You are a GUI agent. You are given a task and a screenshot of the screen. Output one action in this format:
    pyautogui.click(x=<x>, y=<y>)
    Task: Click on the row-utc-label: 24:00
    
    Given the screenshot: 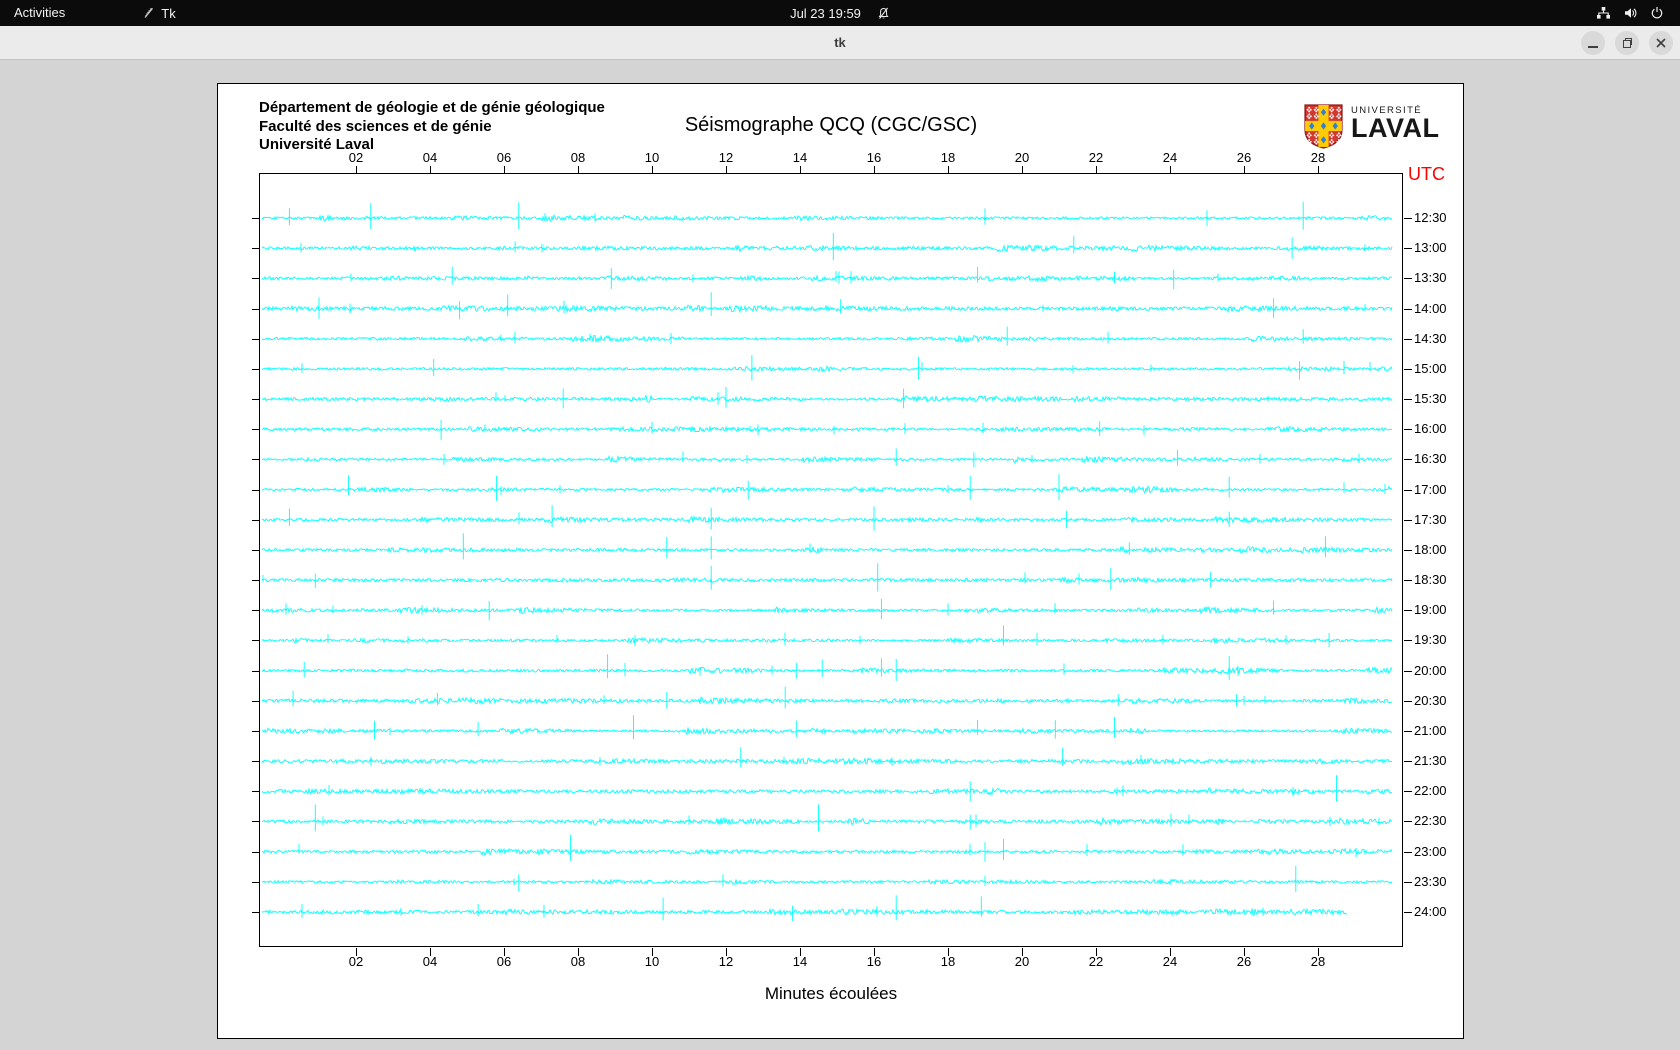 What is the action you would take?
    pyautogui.click(x=1430, y=912)
    